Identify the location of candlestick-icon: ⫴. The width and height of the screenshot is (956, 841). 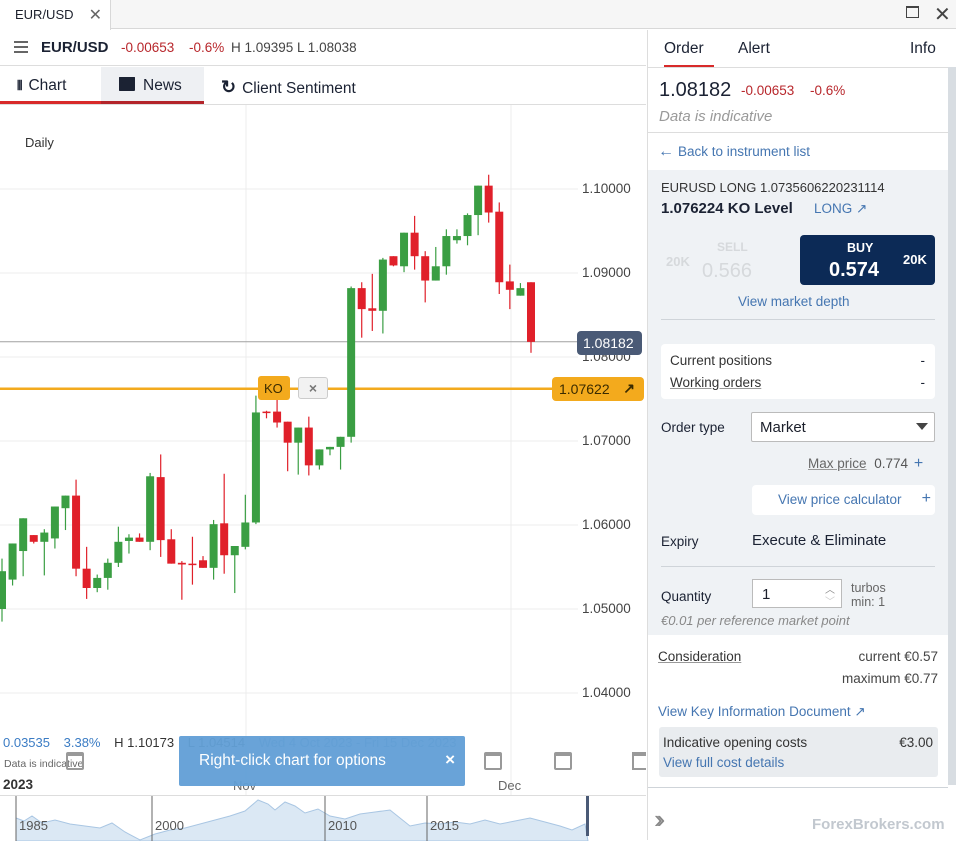
(20, 85).